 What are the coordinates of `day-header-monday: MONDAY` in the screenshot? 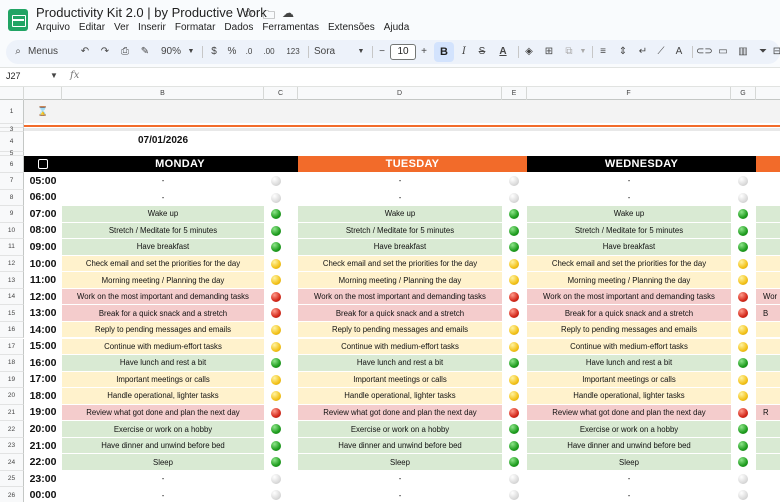 It's located at (180, 164).